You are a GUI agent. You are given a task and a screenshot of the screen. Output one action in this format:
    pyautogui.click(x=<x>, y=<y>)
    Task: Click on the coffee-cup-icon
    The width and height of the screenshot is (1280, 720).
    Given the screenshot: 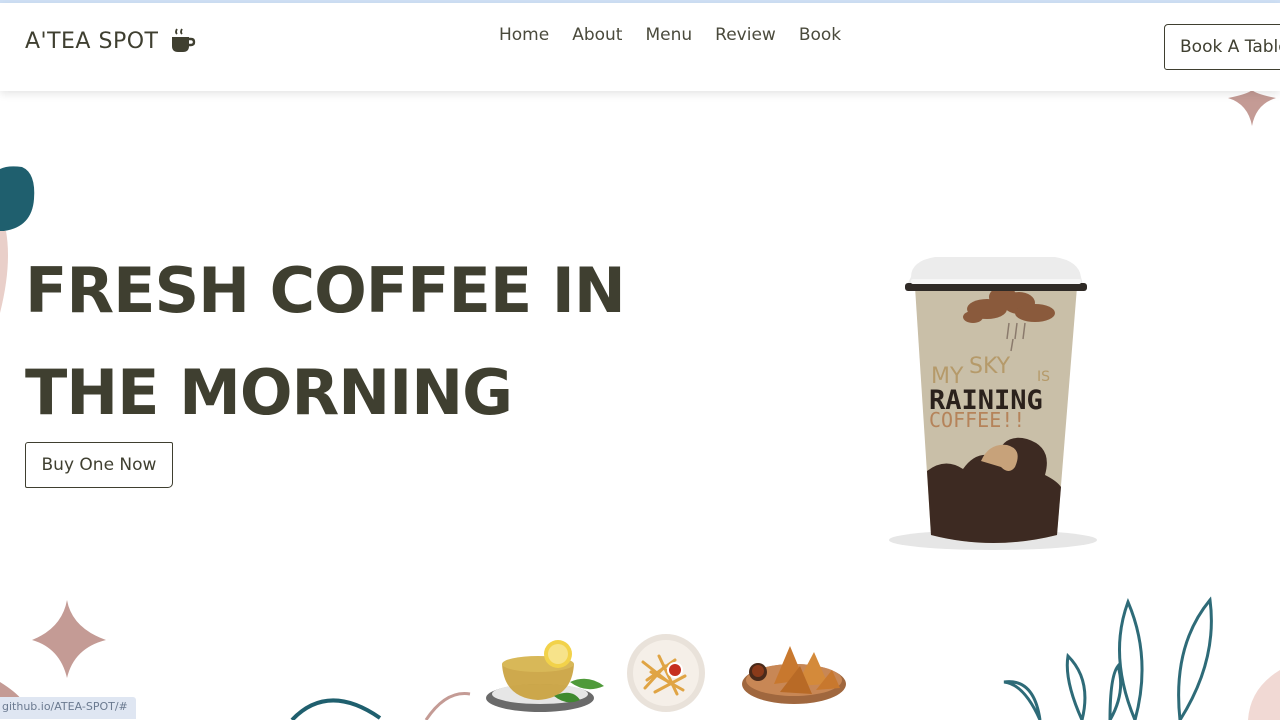 What is the action you would take?
    pyautogui.click(x=184, y=40)
    